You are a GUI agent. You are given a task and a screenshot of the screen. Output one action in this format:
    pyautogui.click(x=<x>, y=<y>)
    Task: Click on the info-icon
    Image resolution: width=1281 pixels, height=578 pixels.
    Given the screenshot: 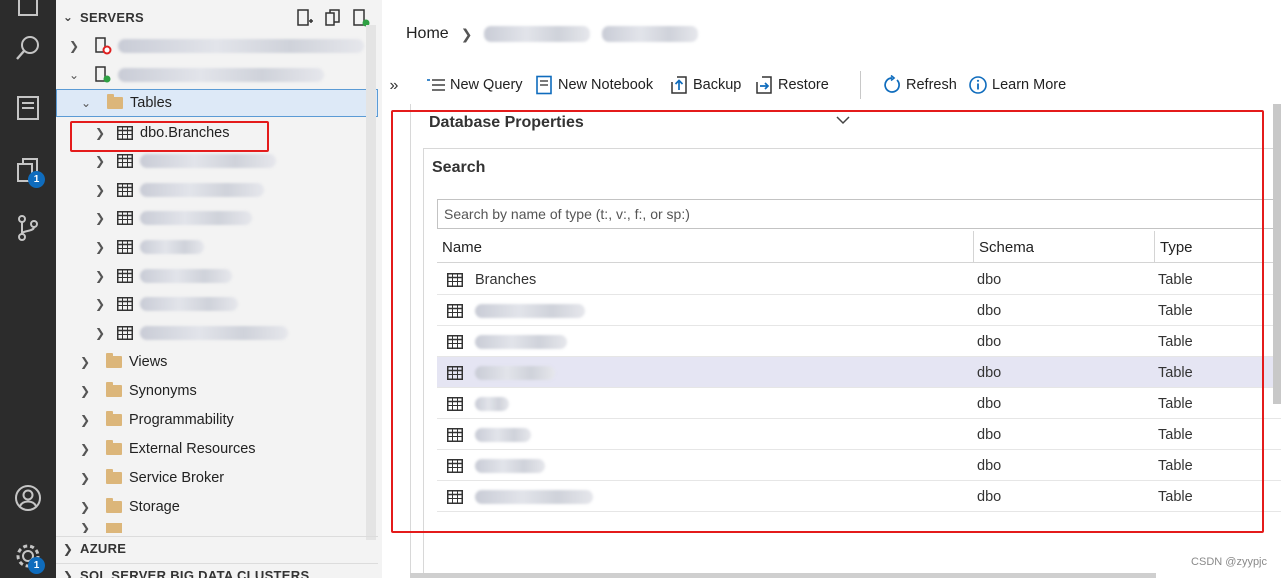 What is the action you would take?
    pyautogui.click(x=978, y=85)
    